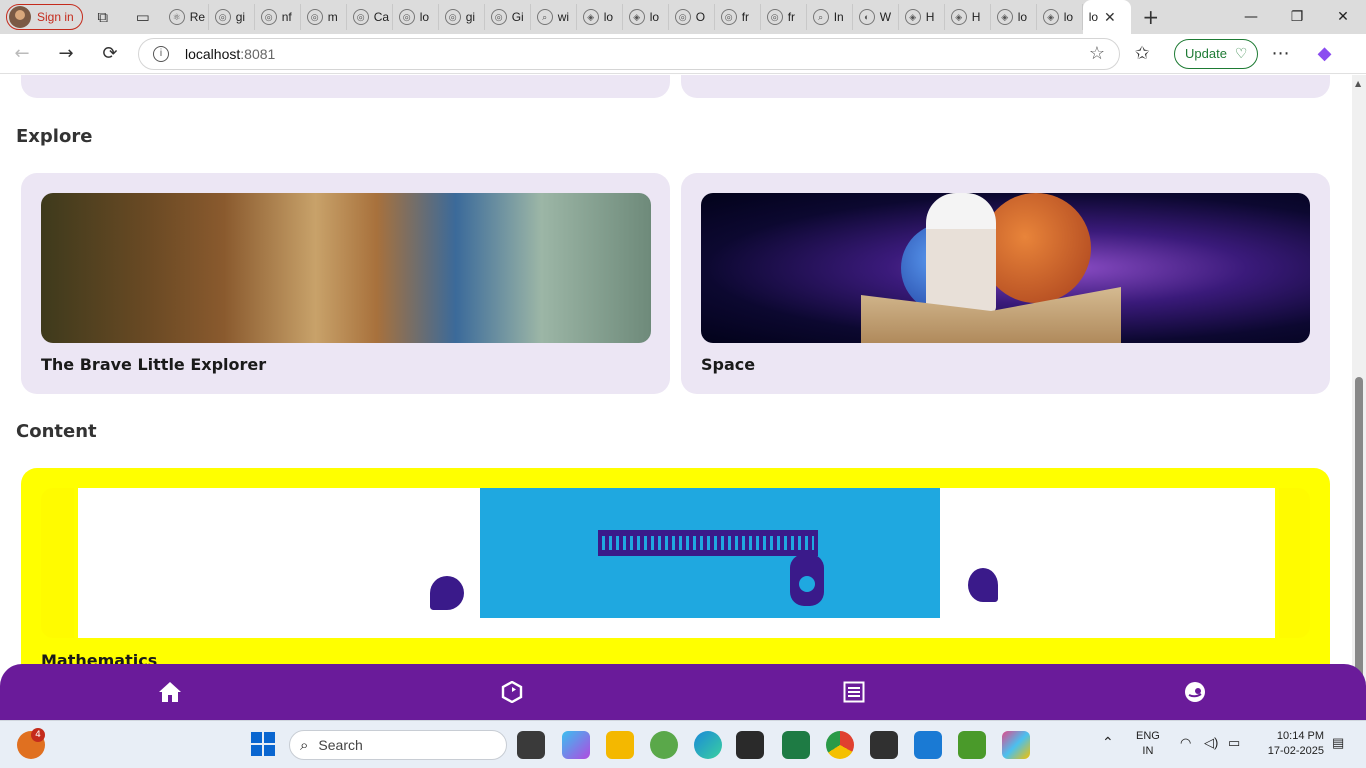 This screenshot has height=768, width=1366. I want to click on volume-icon: ◁), so click(1211, 742).